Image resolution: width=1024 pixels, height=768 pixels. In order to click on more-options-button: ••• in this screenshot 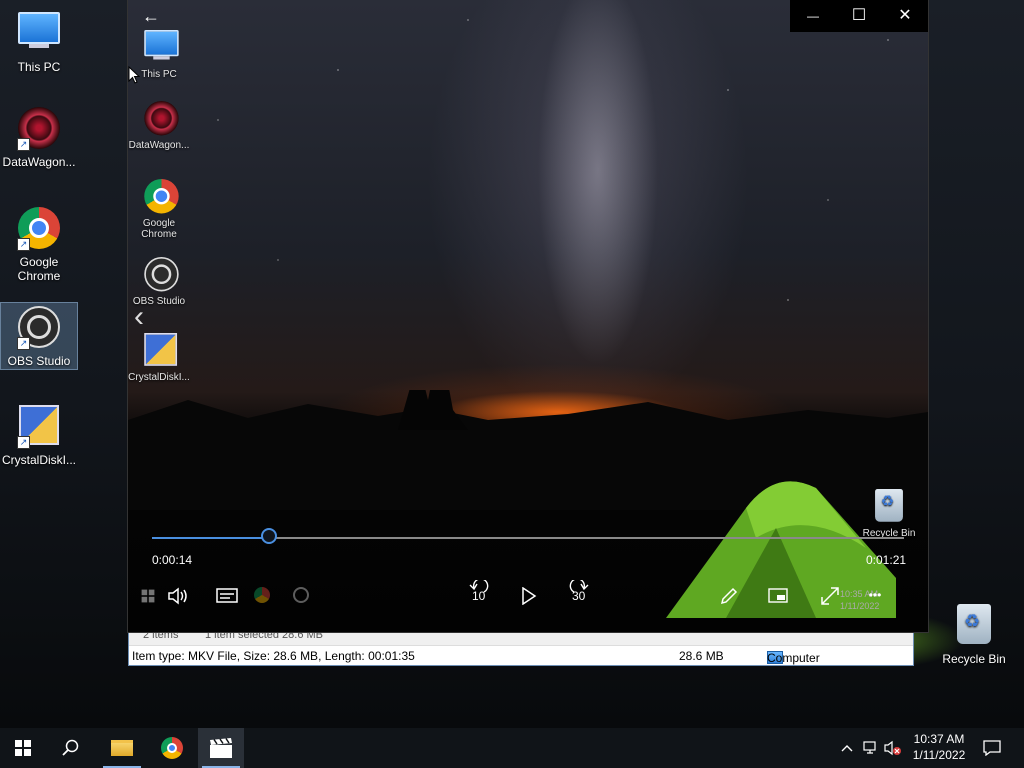, I will do `click(875, 595)`.